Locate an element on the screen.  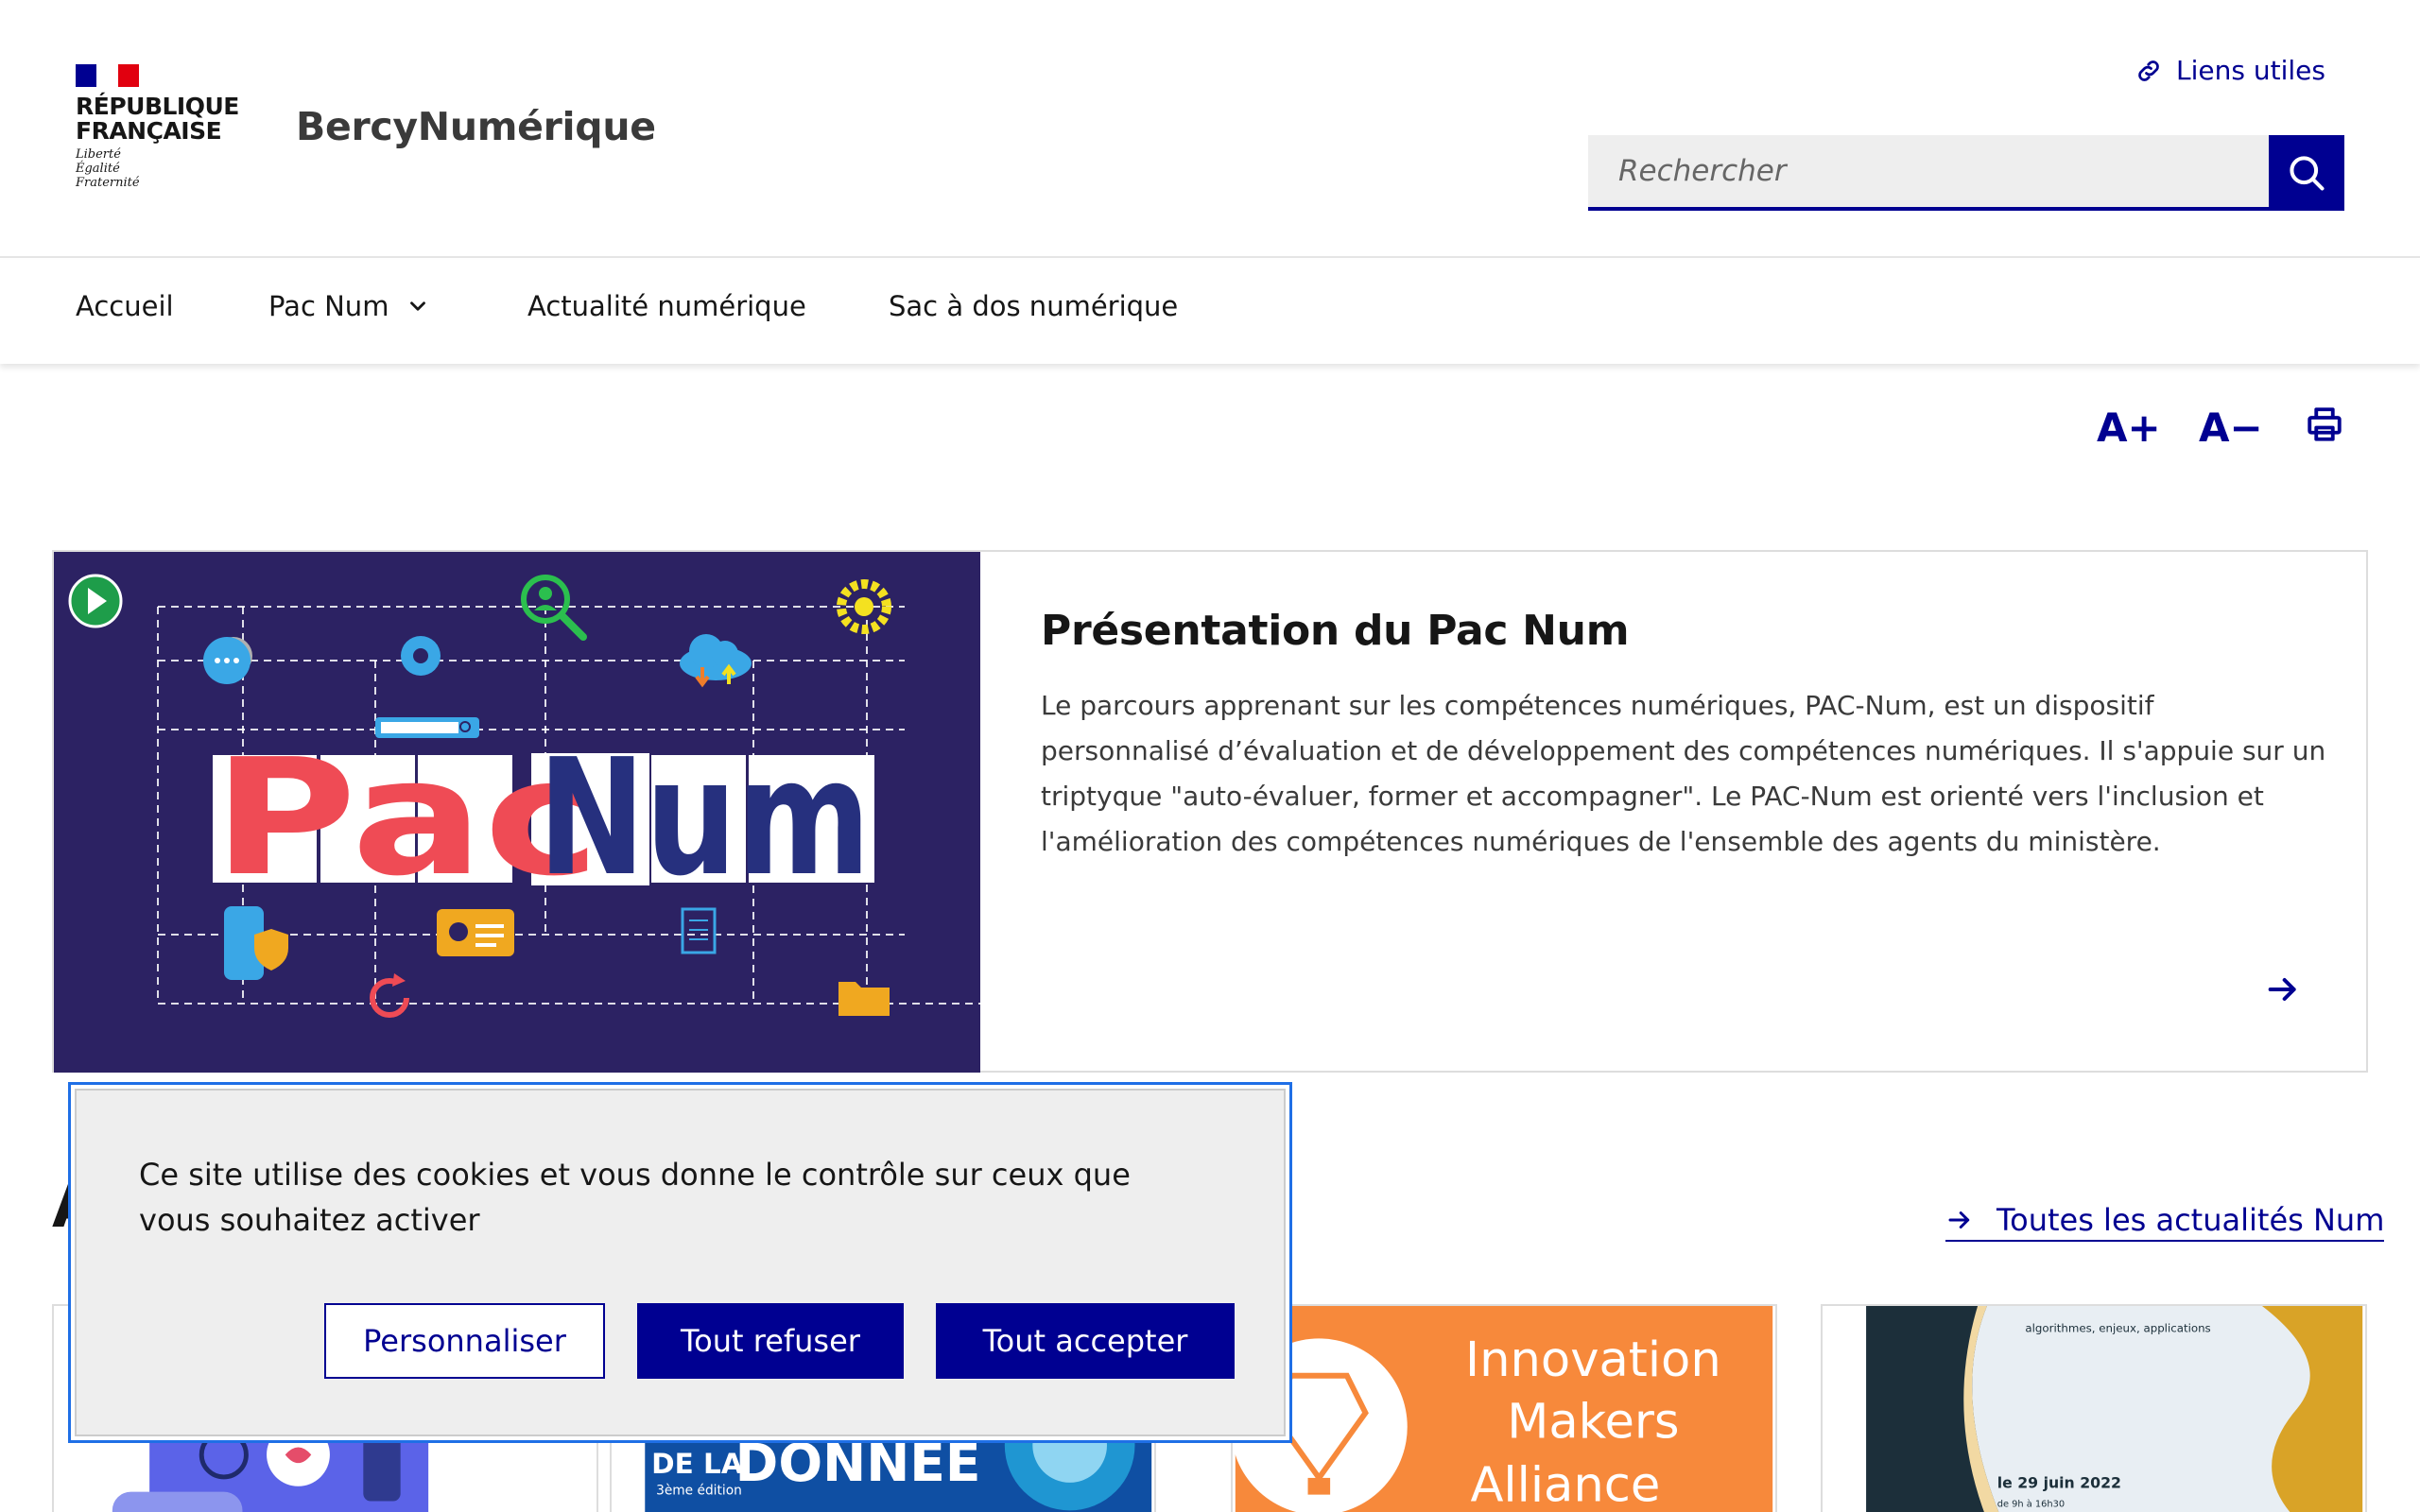
card-text-makers: Makers is located at coordinates (1593, 1423).